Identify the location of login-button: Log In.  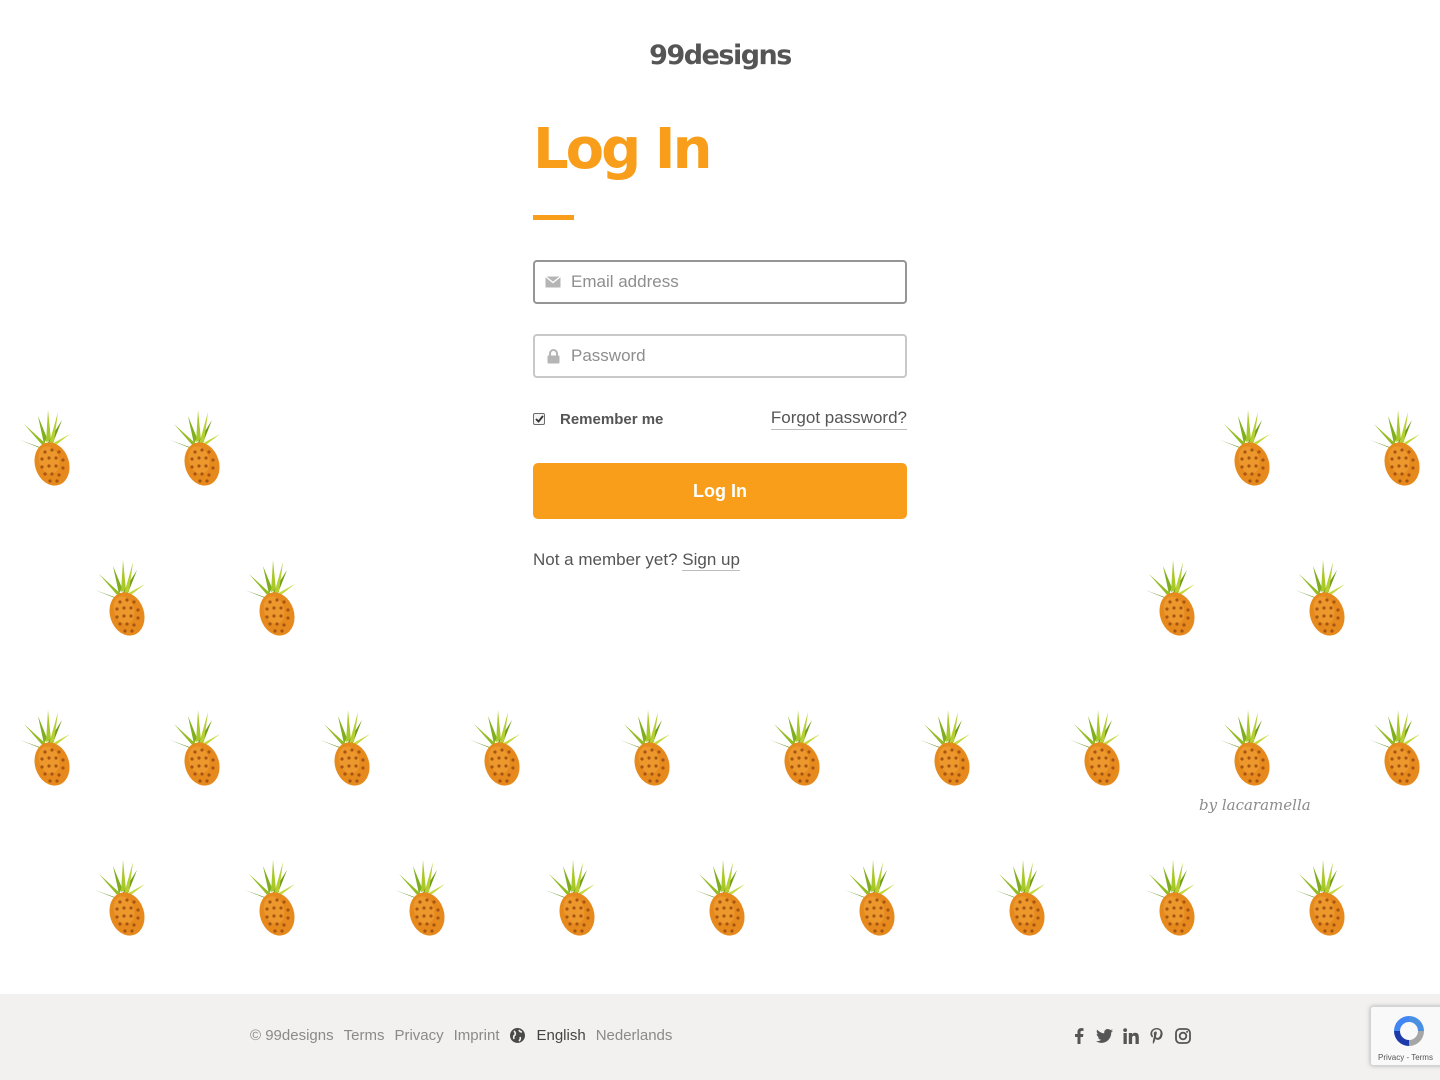
(720, 491).